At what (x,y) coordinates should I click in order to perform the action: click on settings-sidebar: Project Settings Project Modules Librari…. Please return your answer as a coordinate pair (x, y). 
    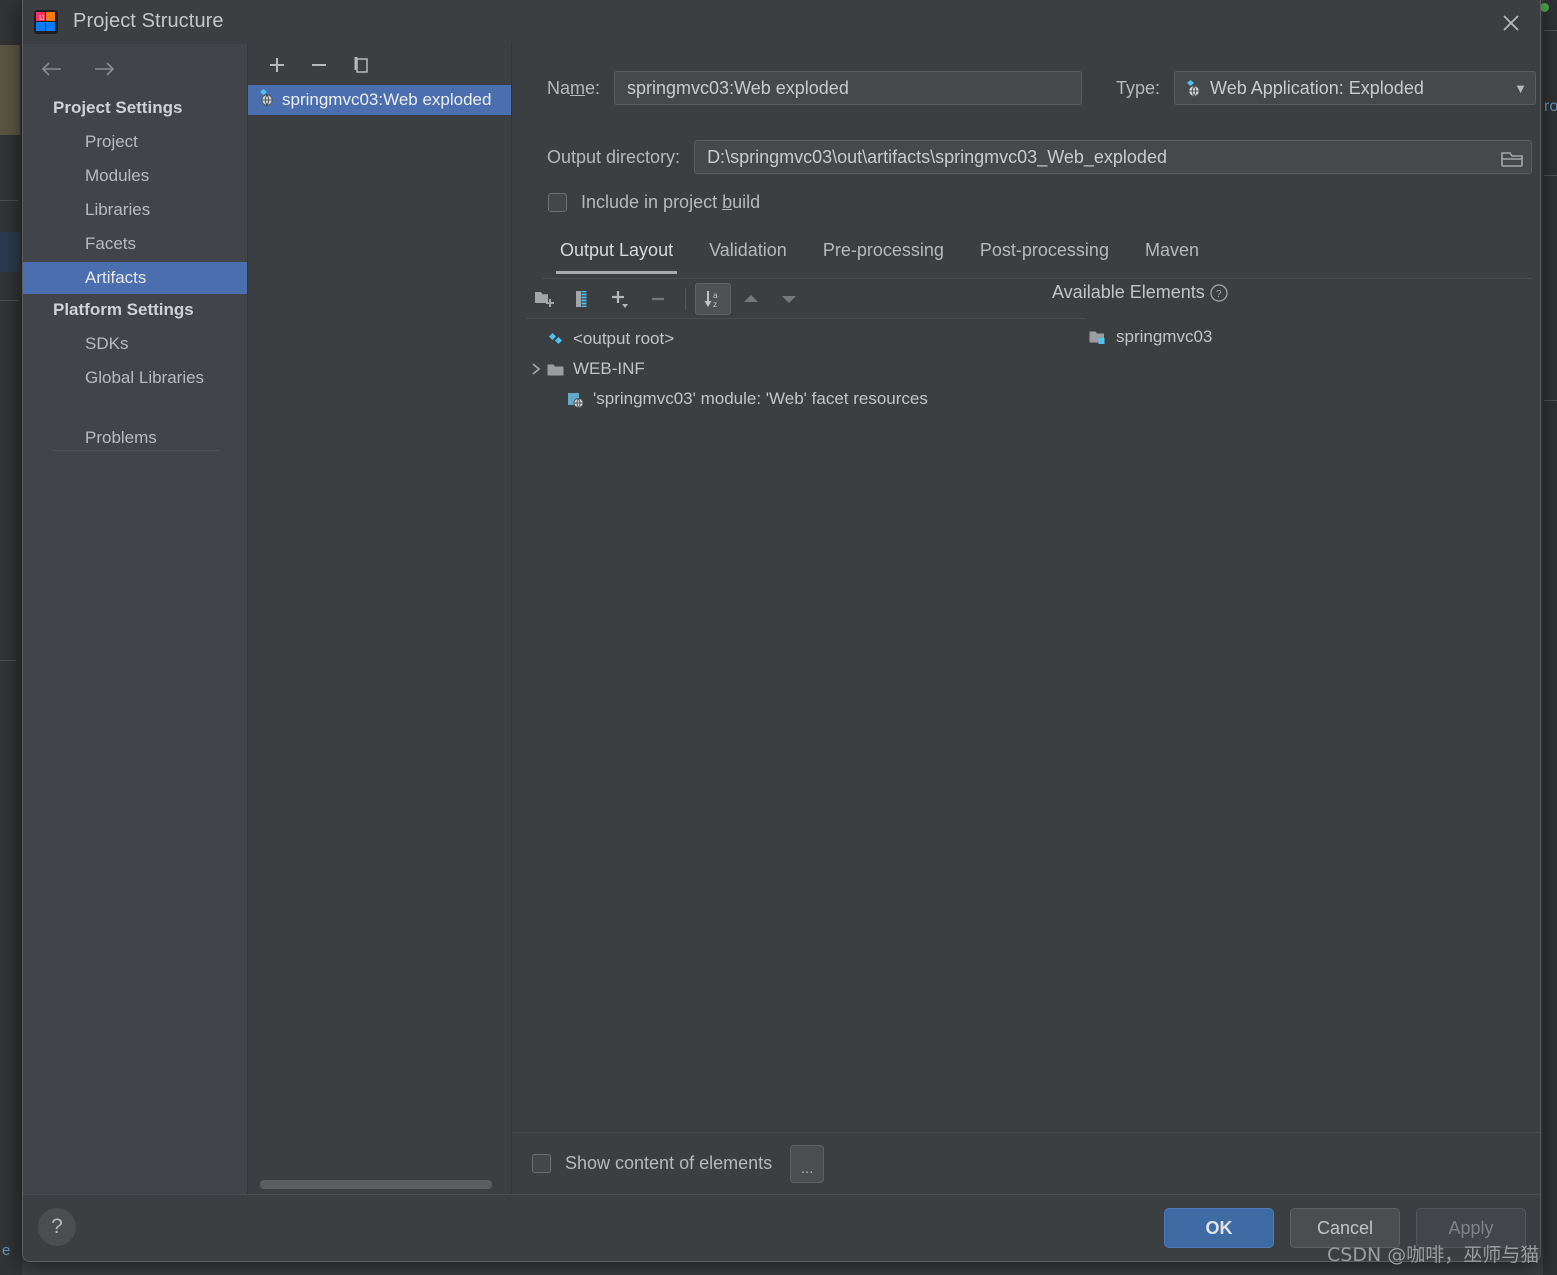
    Looking at the image, I should click on (135, 619).